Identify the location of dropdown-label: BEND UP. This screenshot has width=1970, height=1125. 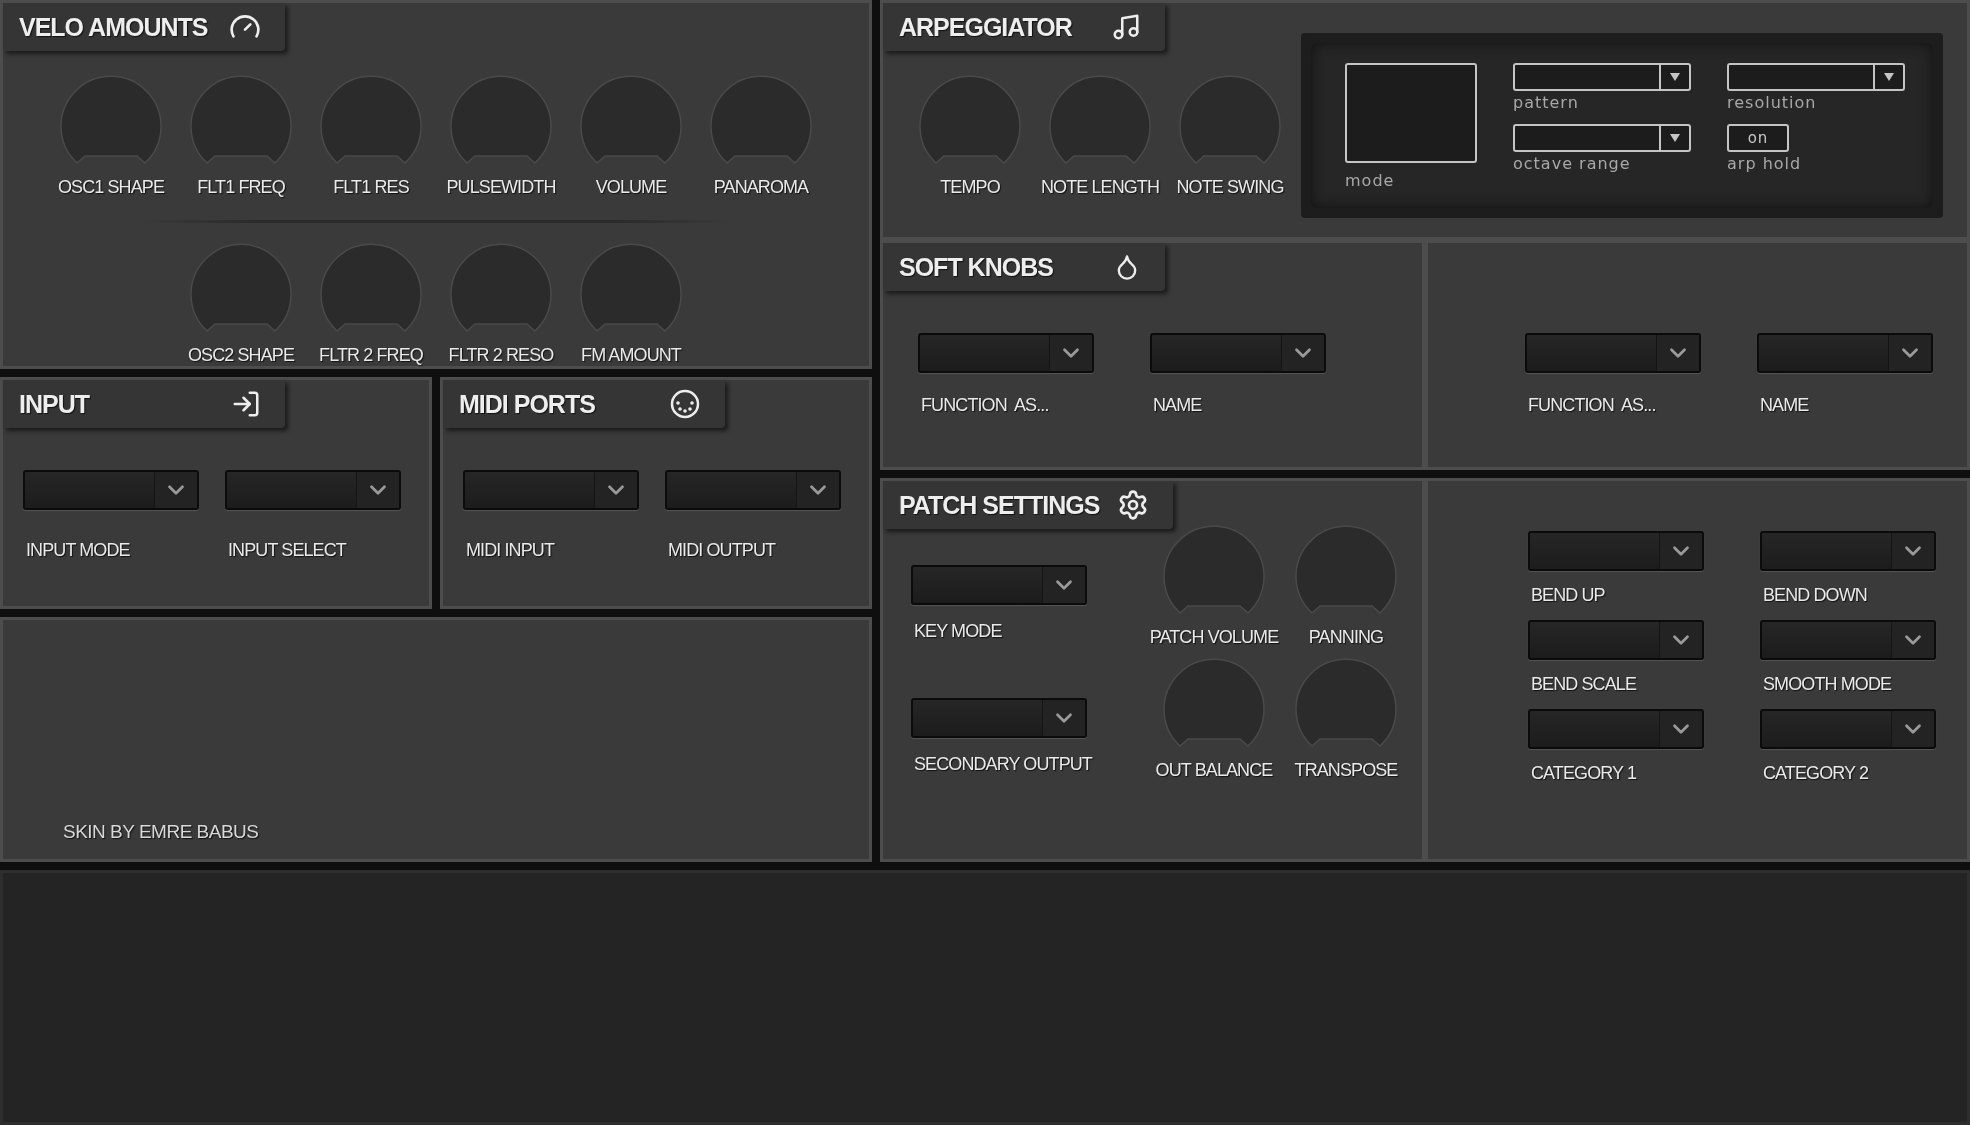
(1567, 595).